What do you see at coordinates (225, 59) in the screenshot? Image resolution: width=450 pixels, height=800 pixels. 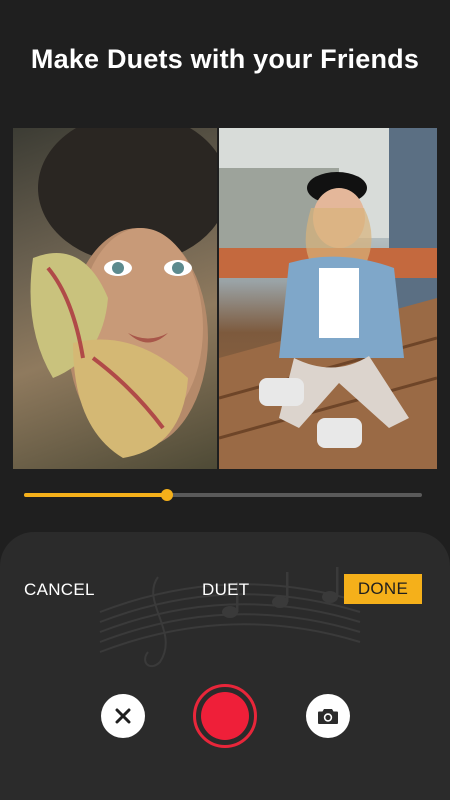 I see `page-title: Make Duets with your Friends` at bounding box center [225, 59].